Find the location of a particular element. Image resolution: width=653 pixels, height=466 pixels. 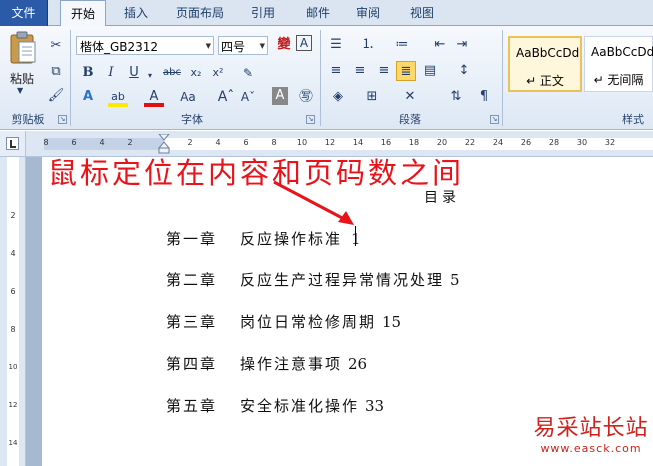

chinese-layout-icon: ✕ is located at coordinates (410, 97).